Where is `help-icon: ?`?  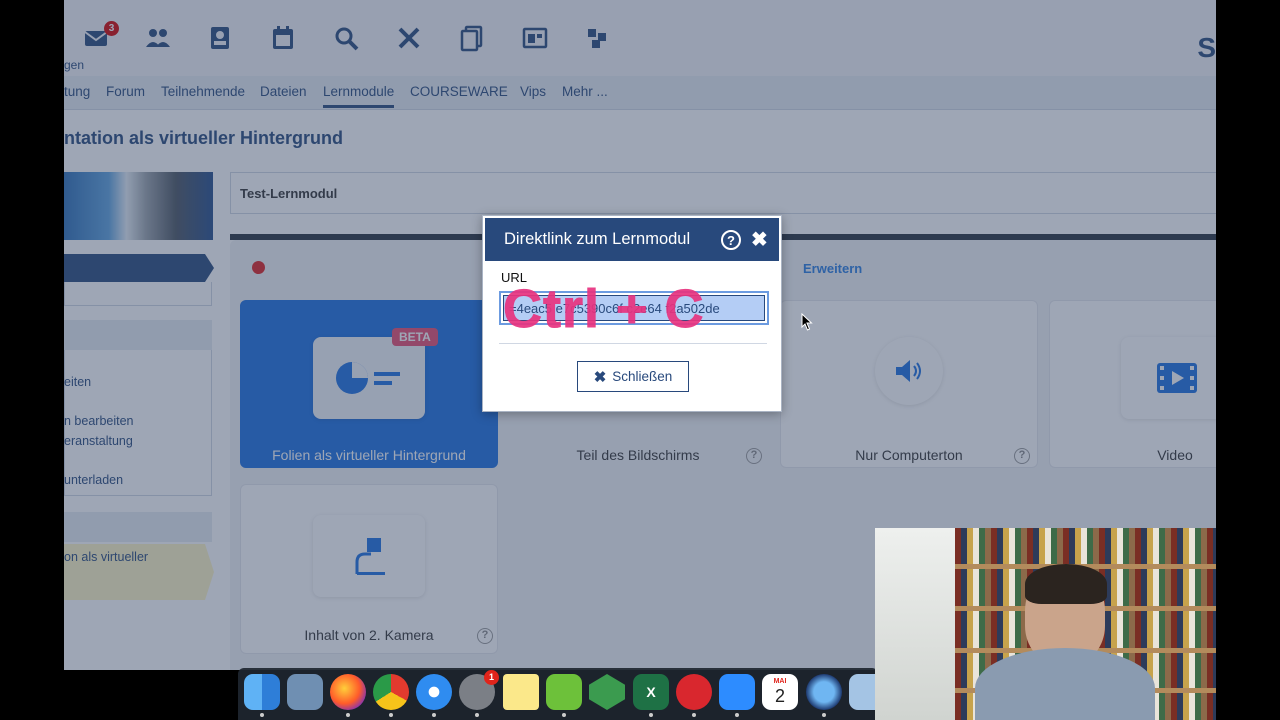 help-icon: ? is located at coordinates (731, 240).